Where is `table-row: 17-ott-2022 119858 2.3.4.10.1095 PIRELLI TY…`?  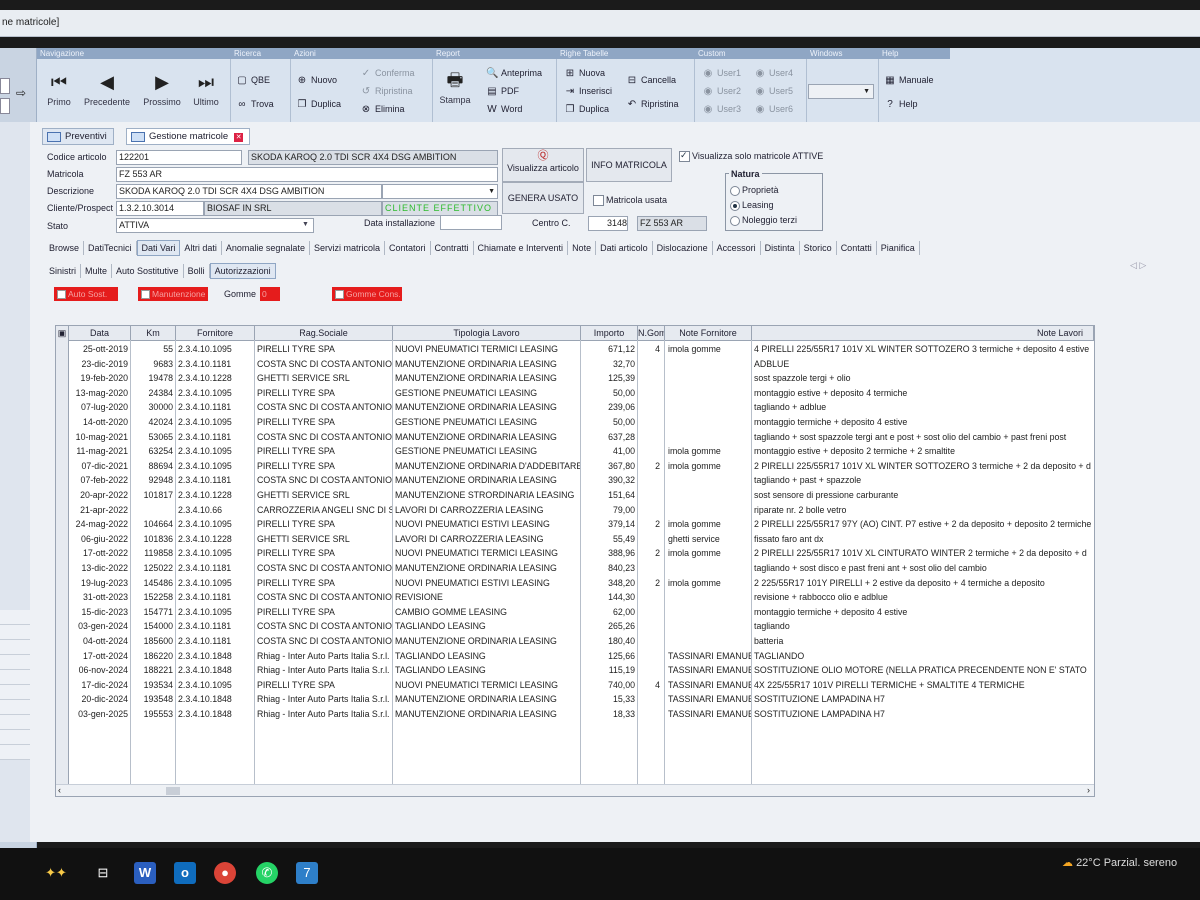 table-row: 17-ott-2022 119858 2.3.4.10.1095 PIRELLI TY… is located at coordinates (575, 553).